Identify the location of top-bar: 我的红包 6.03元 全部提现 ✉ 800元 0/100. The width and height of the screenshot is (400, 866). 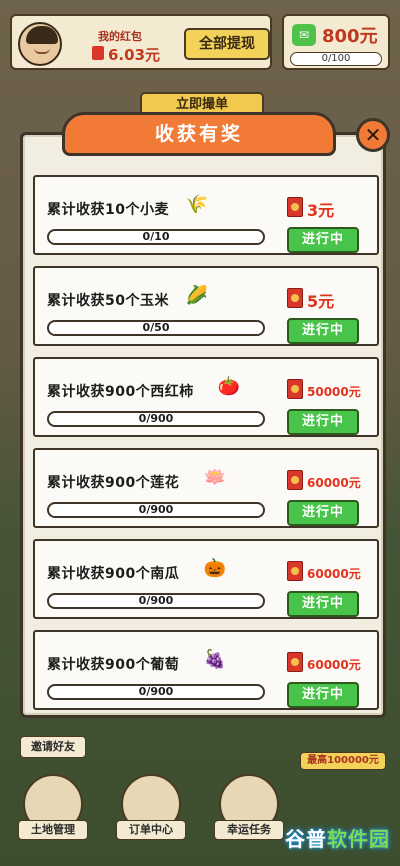
(200, 40).